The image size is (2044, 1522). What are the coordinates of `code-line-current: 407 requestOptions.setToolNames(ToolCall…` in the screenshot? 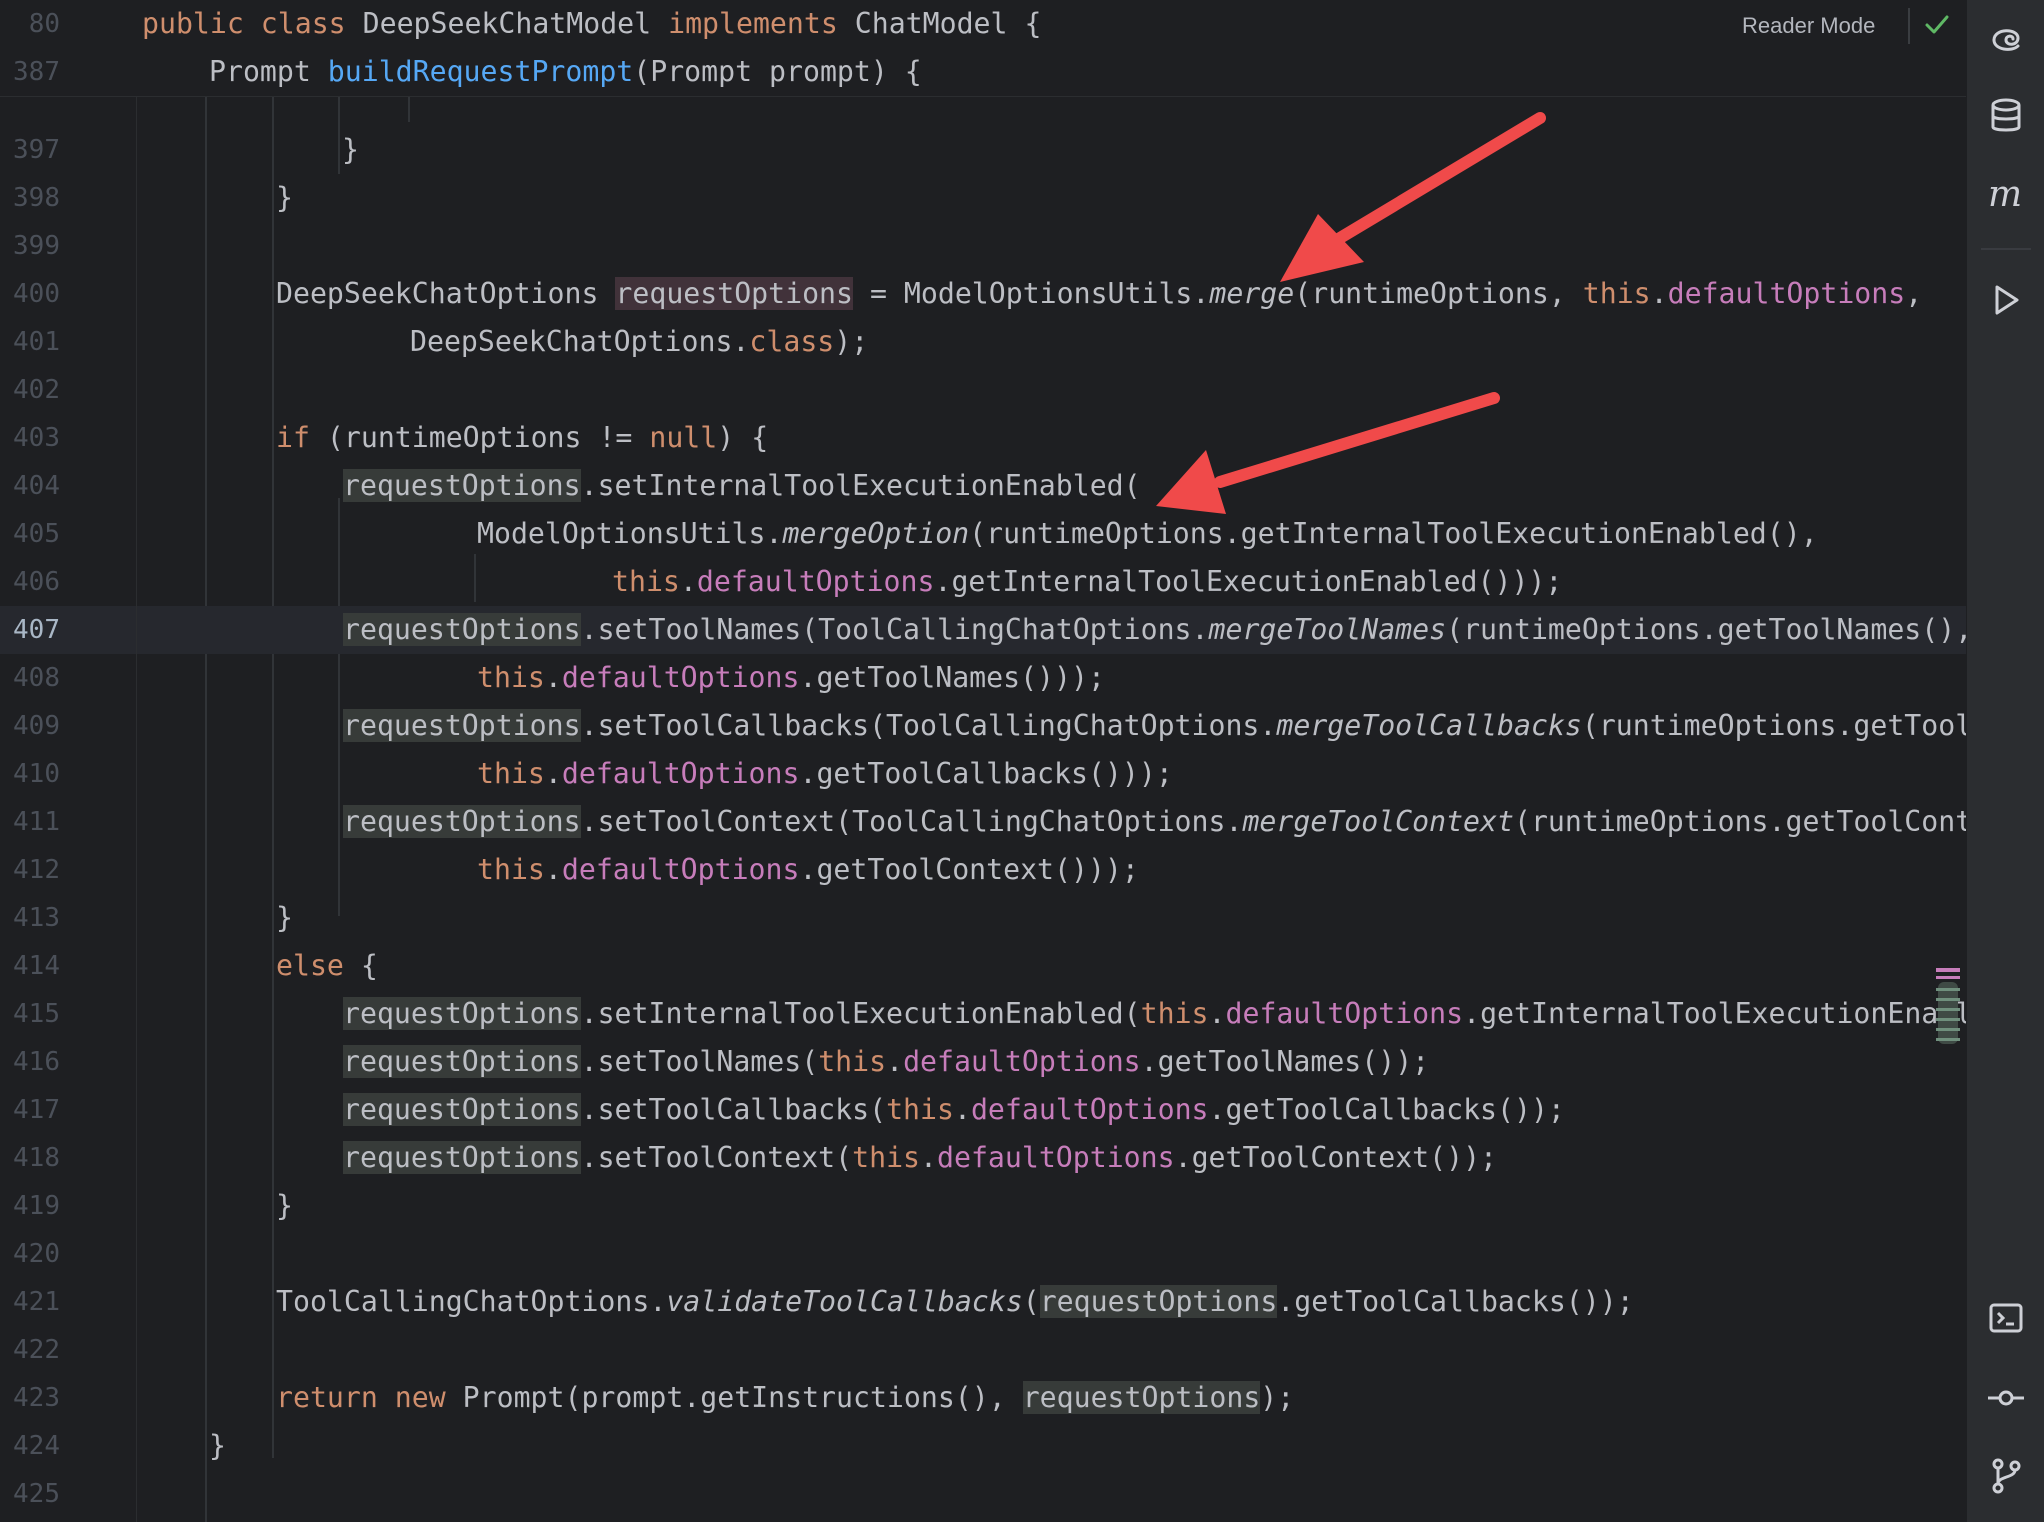 It's located at (983, 630).